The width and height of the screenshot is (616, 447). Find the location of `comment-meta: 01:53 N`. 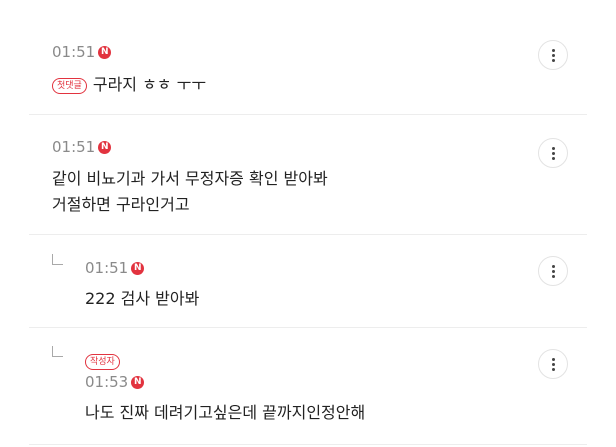

comment-meta: 01:53 N is located at coordinates (115, 382).